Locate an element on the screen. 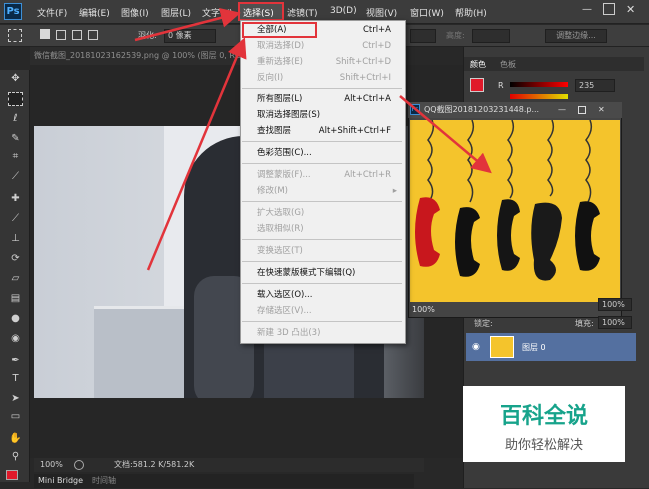 The height and width of the screenshot is (489, 649). arrow-to-select-all is located at coordinates (196, 154).